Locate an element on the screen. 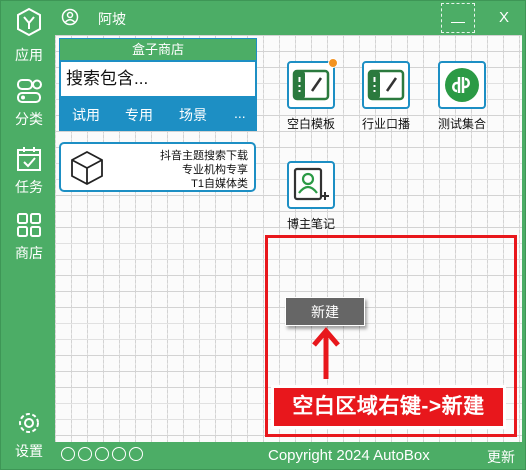 The image size is (526, 470). app-test-collection: 测试集合 is located at coordinates (462, 96).